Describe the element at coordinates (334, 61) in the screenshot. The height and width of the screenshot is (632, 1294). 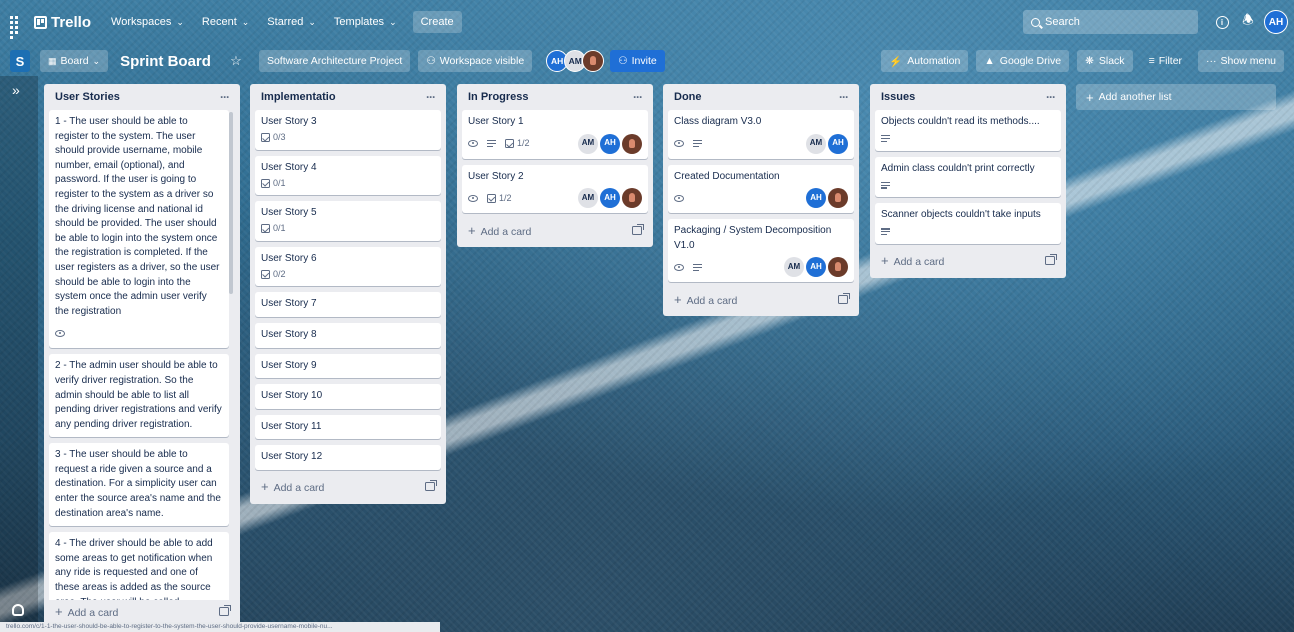
I see `workspace-name-button: Software Architecture Project` at that location.